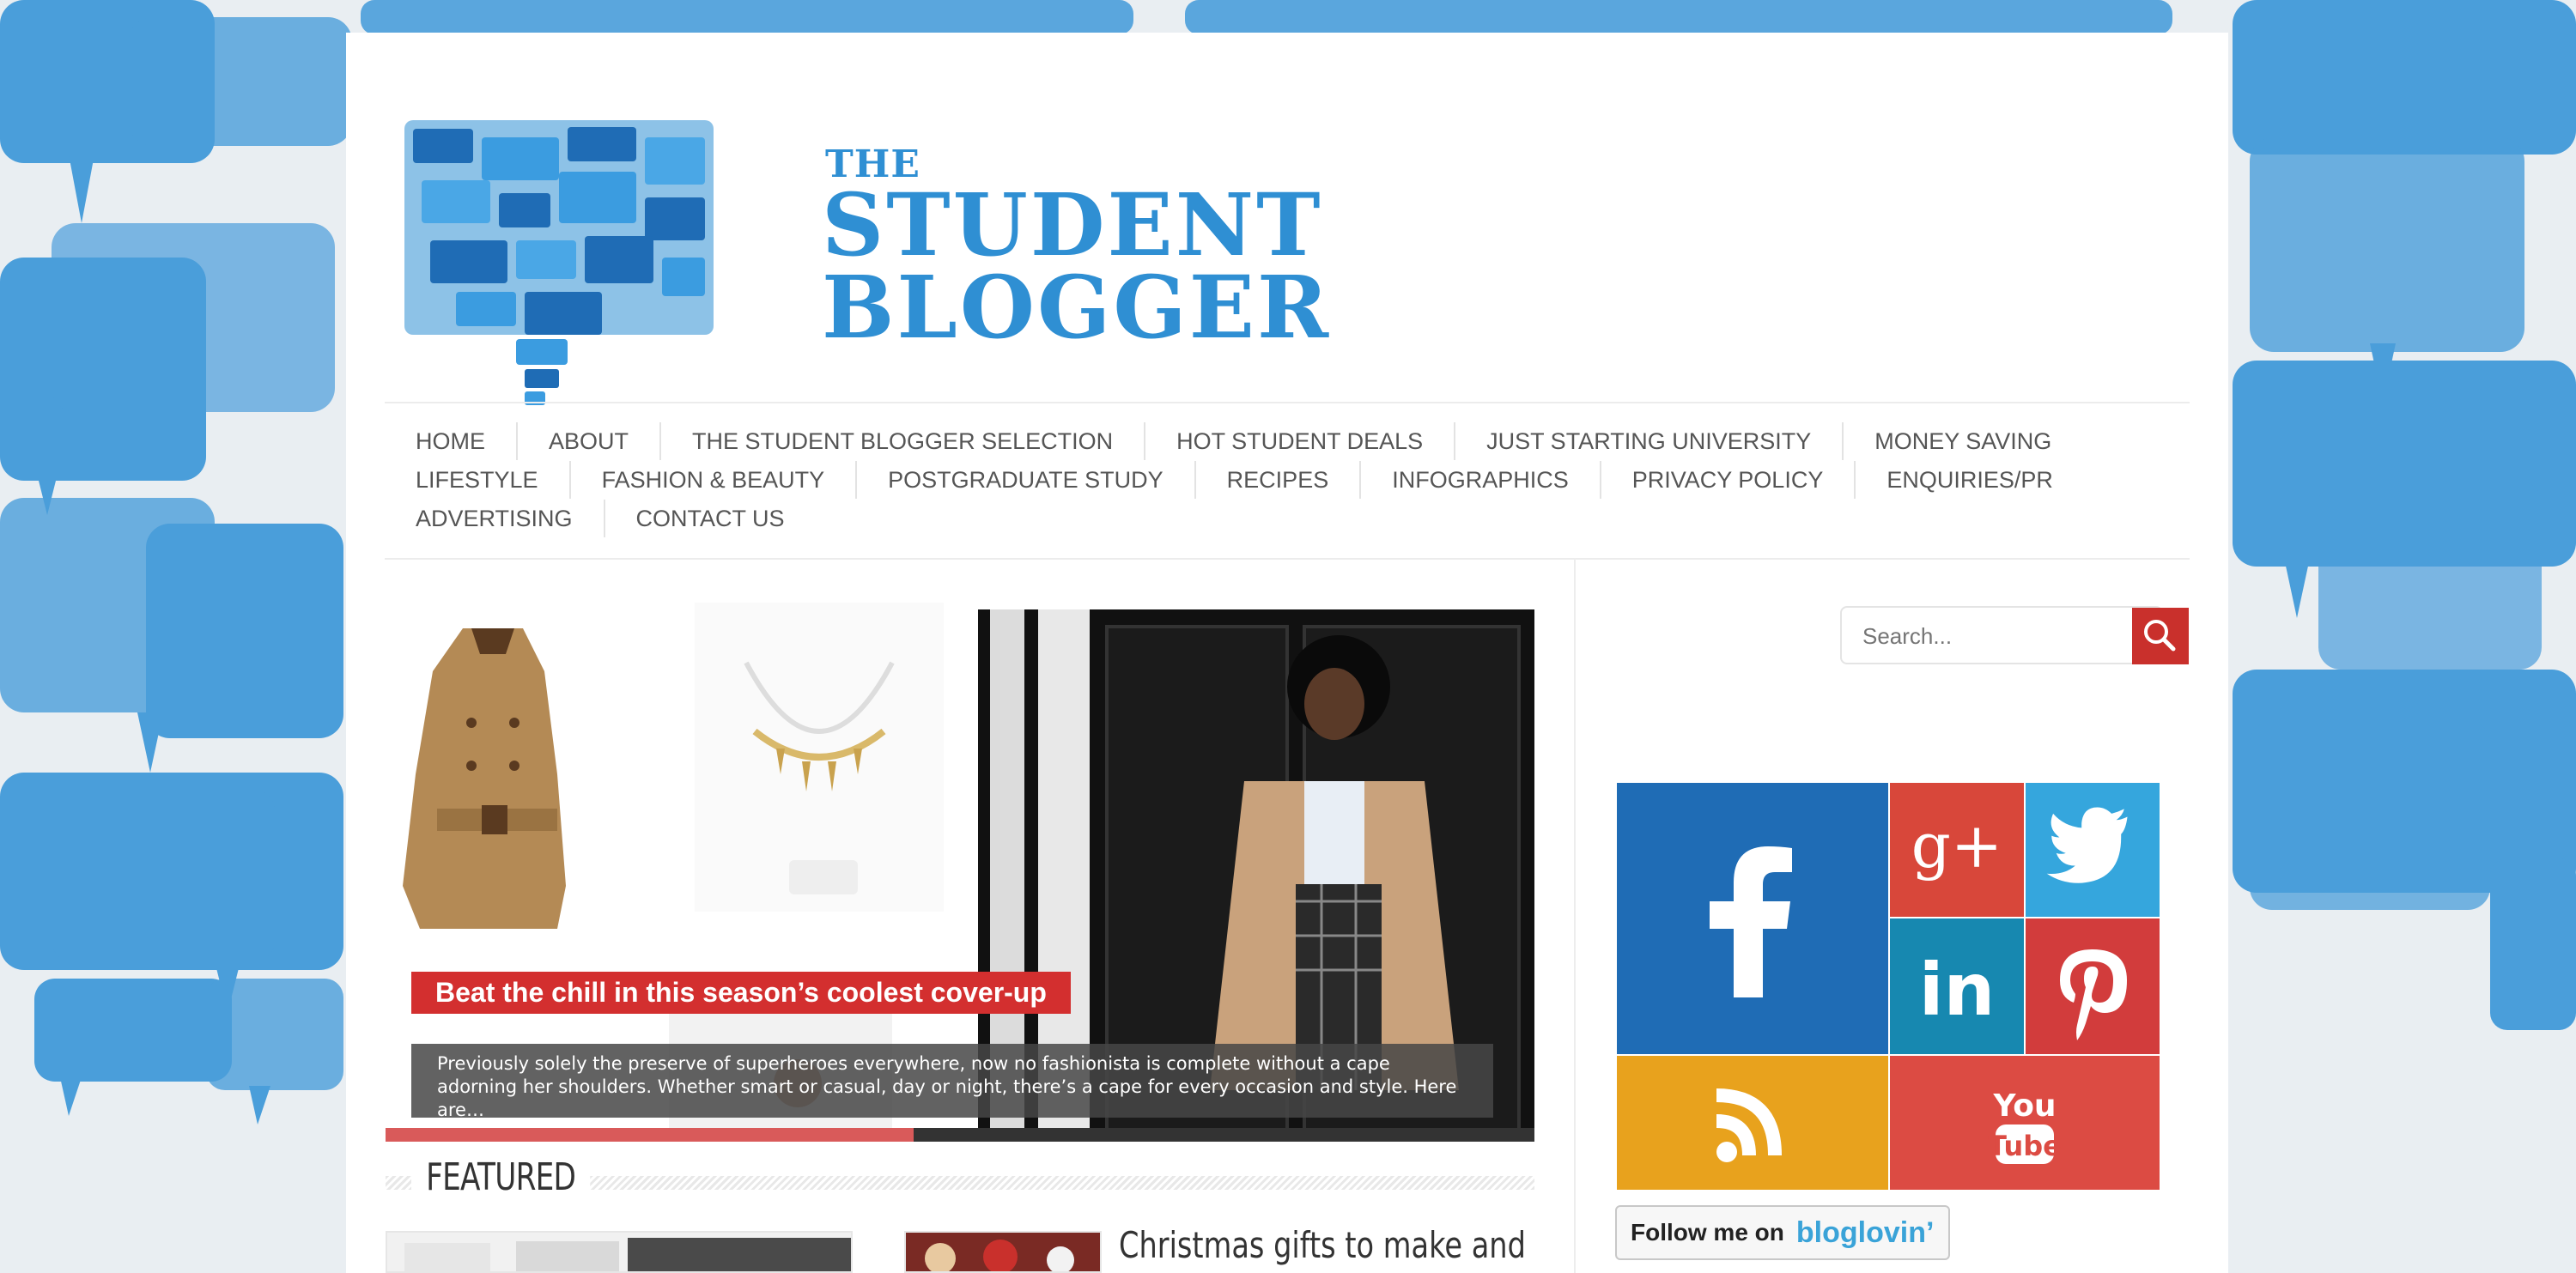  I want to click on pinterest-icon, so click(2093, 995).